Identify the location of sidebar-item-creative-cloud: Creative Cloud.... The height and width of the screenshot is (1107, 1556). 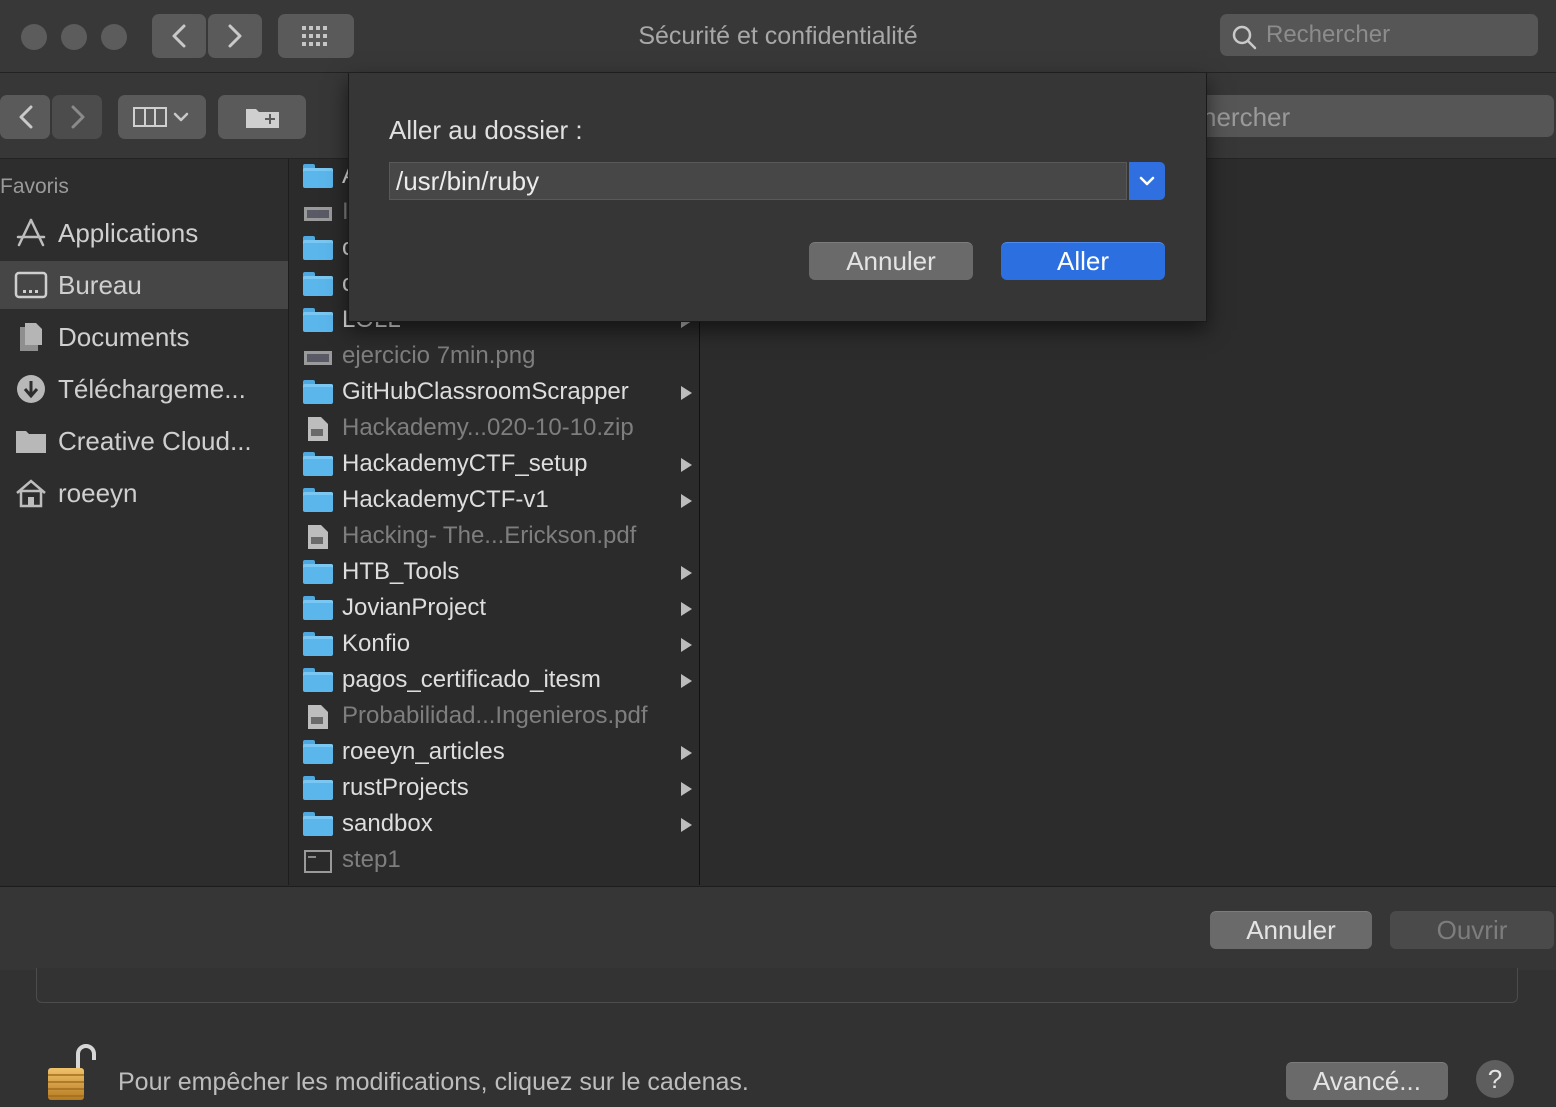
(144, 441).